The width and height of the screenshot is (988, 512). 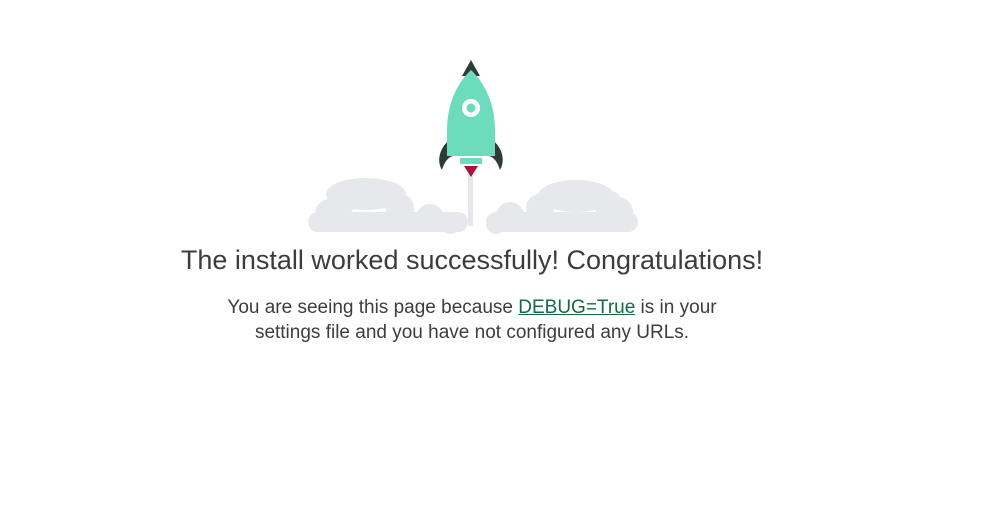 What do you see at coordinates (373, 307) in the screenshot?
I see `description-text-before: You are seeing this page because` at bounding box center [373, 307].